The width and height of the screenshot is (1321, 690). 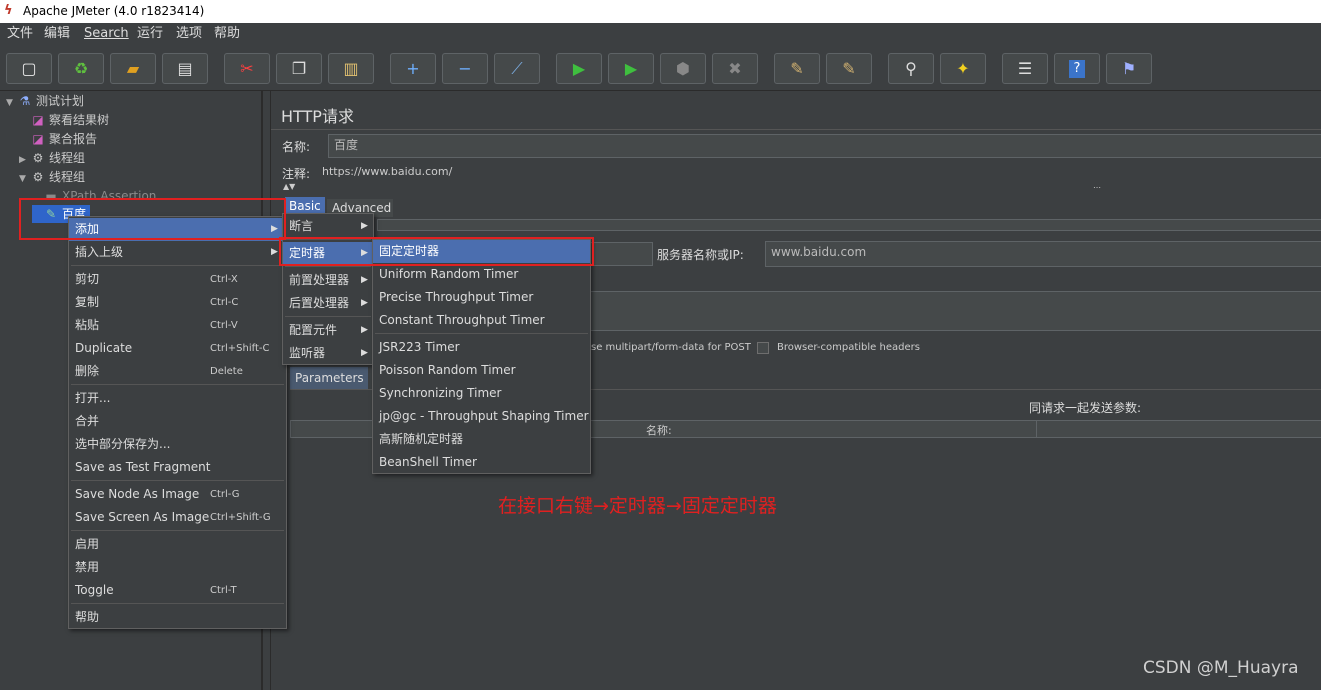 I want to click on shortcut-hint: Ctrl-G, so click(x=225, y=494).